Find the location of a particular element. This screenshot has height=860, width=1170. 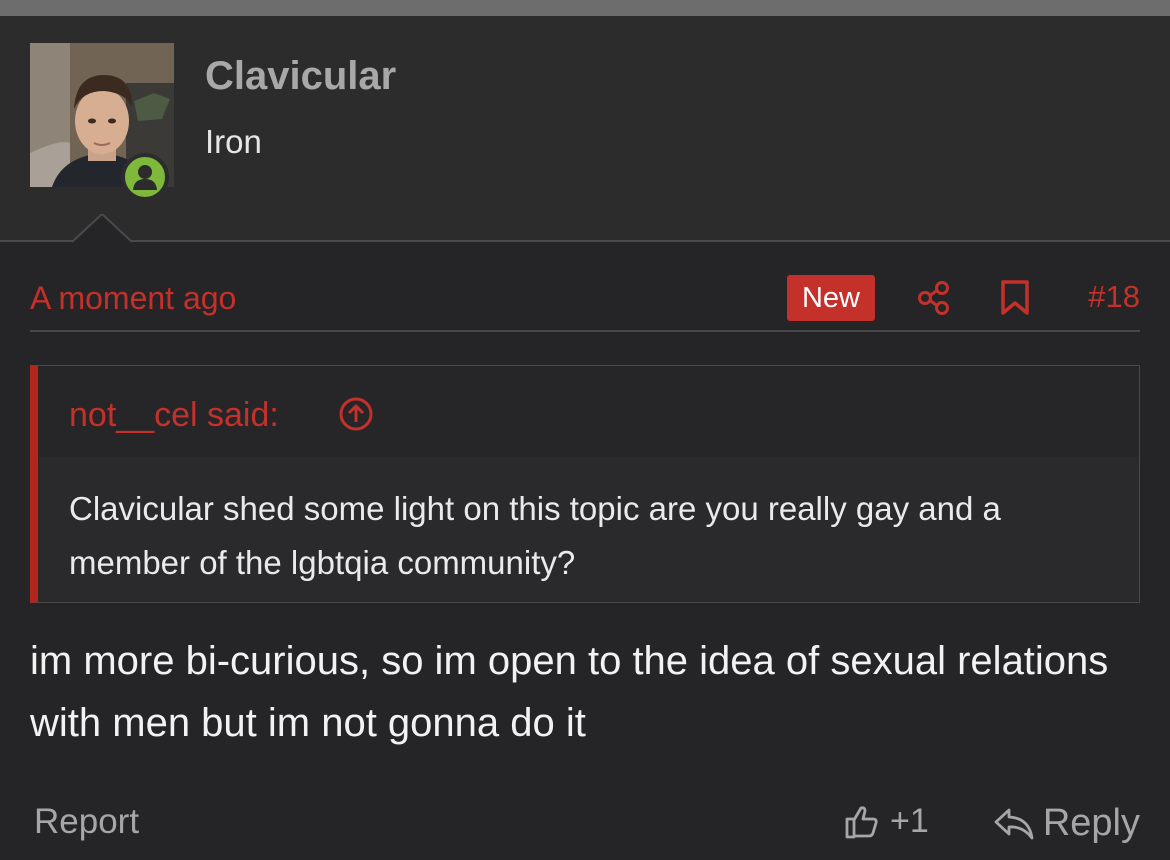

meta-divider is located at coordinates (585, 331).